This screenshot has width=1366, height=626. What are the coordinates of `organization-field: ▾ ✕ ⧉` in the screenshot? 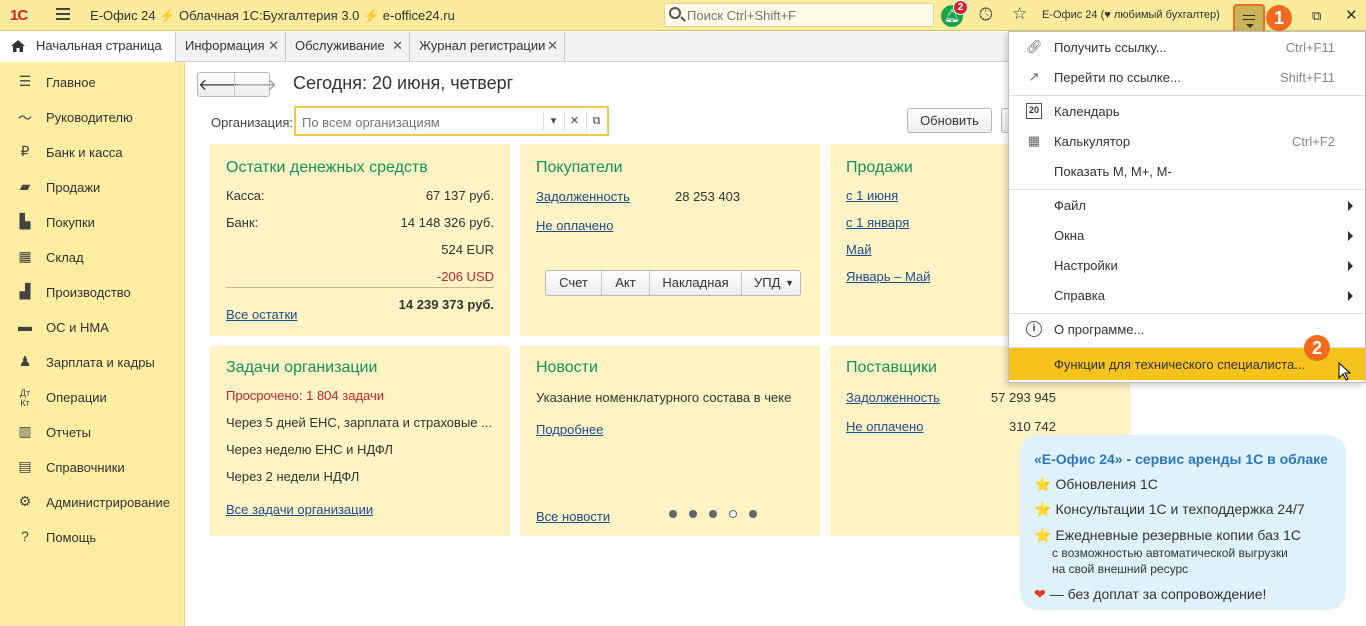 It's located at (451, 121).